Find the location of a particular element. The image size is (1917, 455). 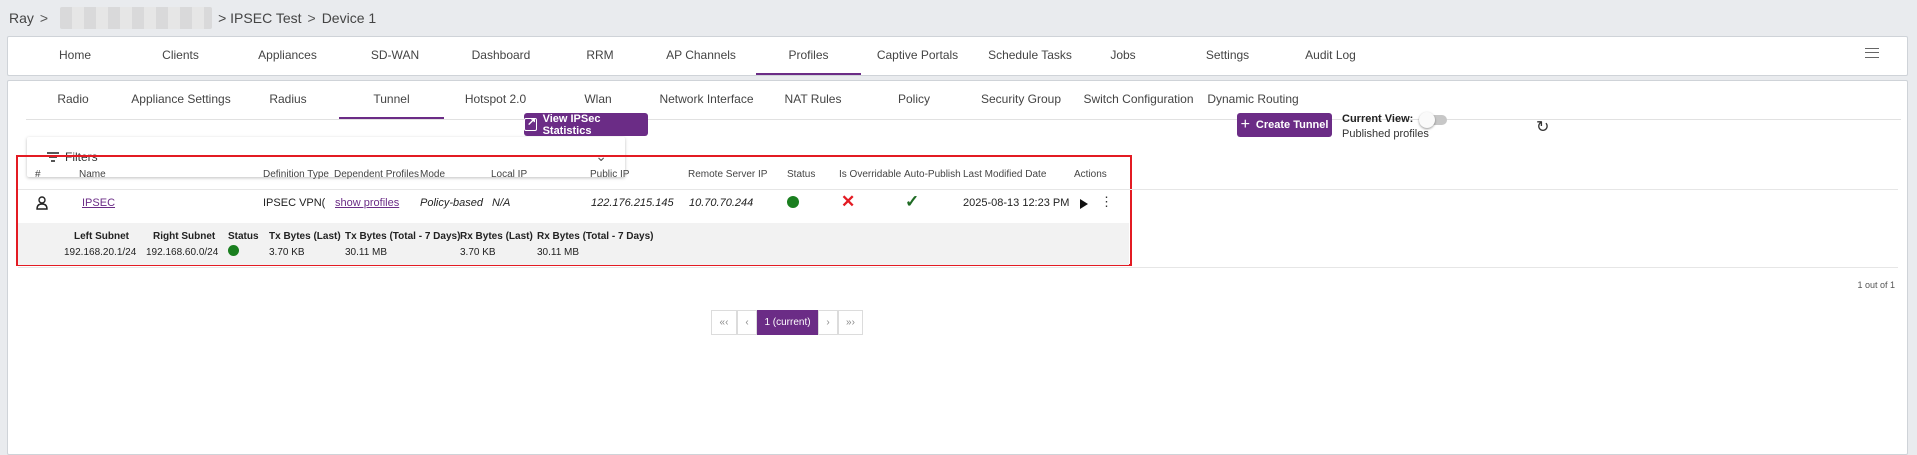

right-subnet-value: 192.168.60.0/24 is located at coordinates (182, 252).